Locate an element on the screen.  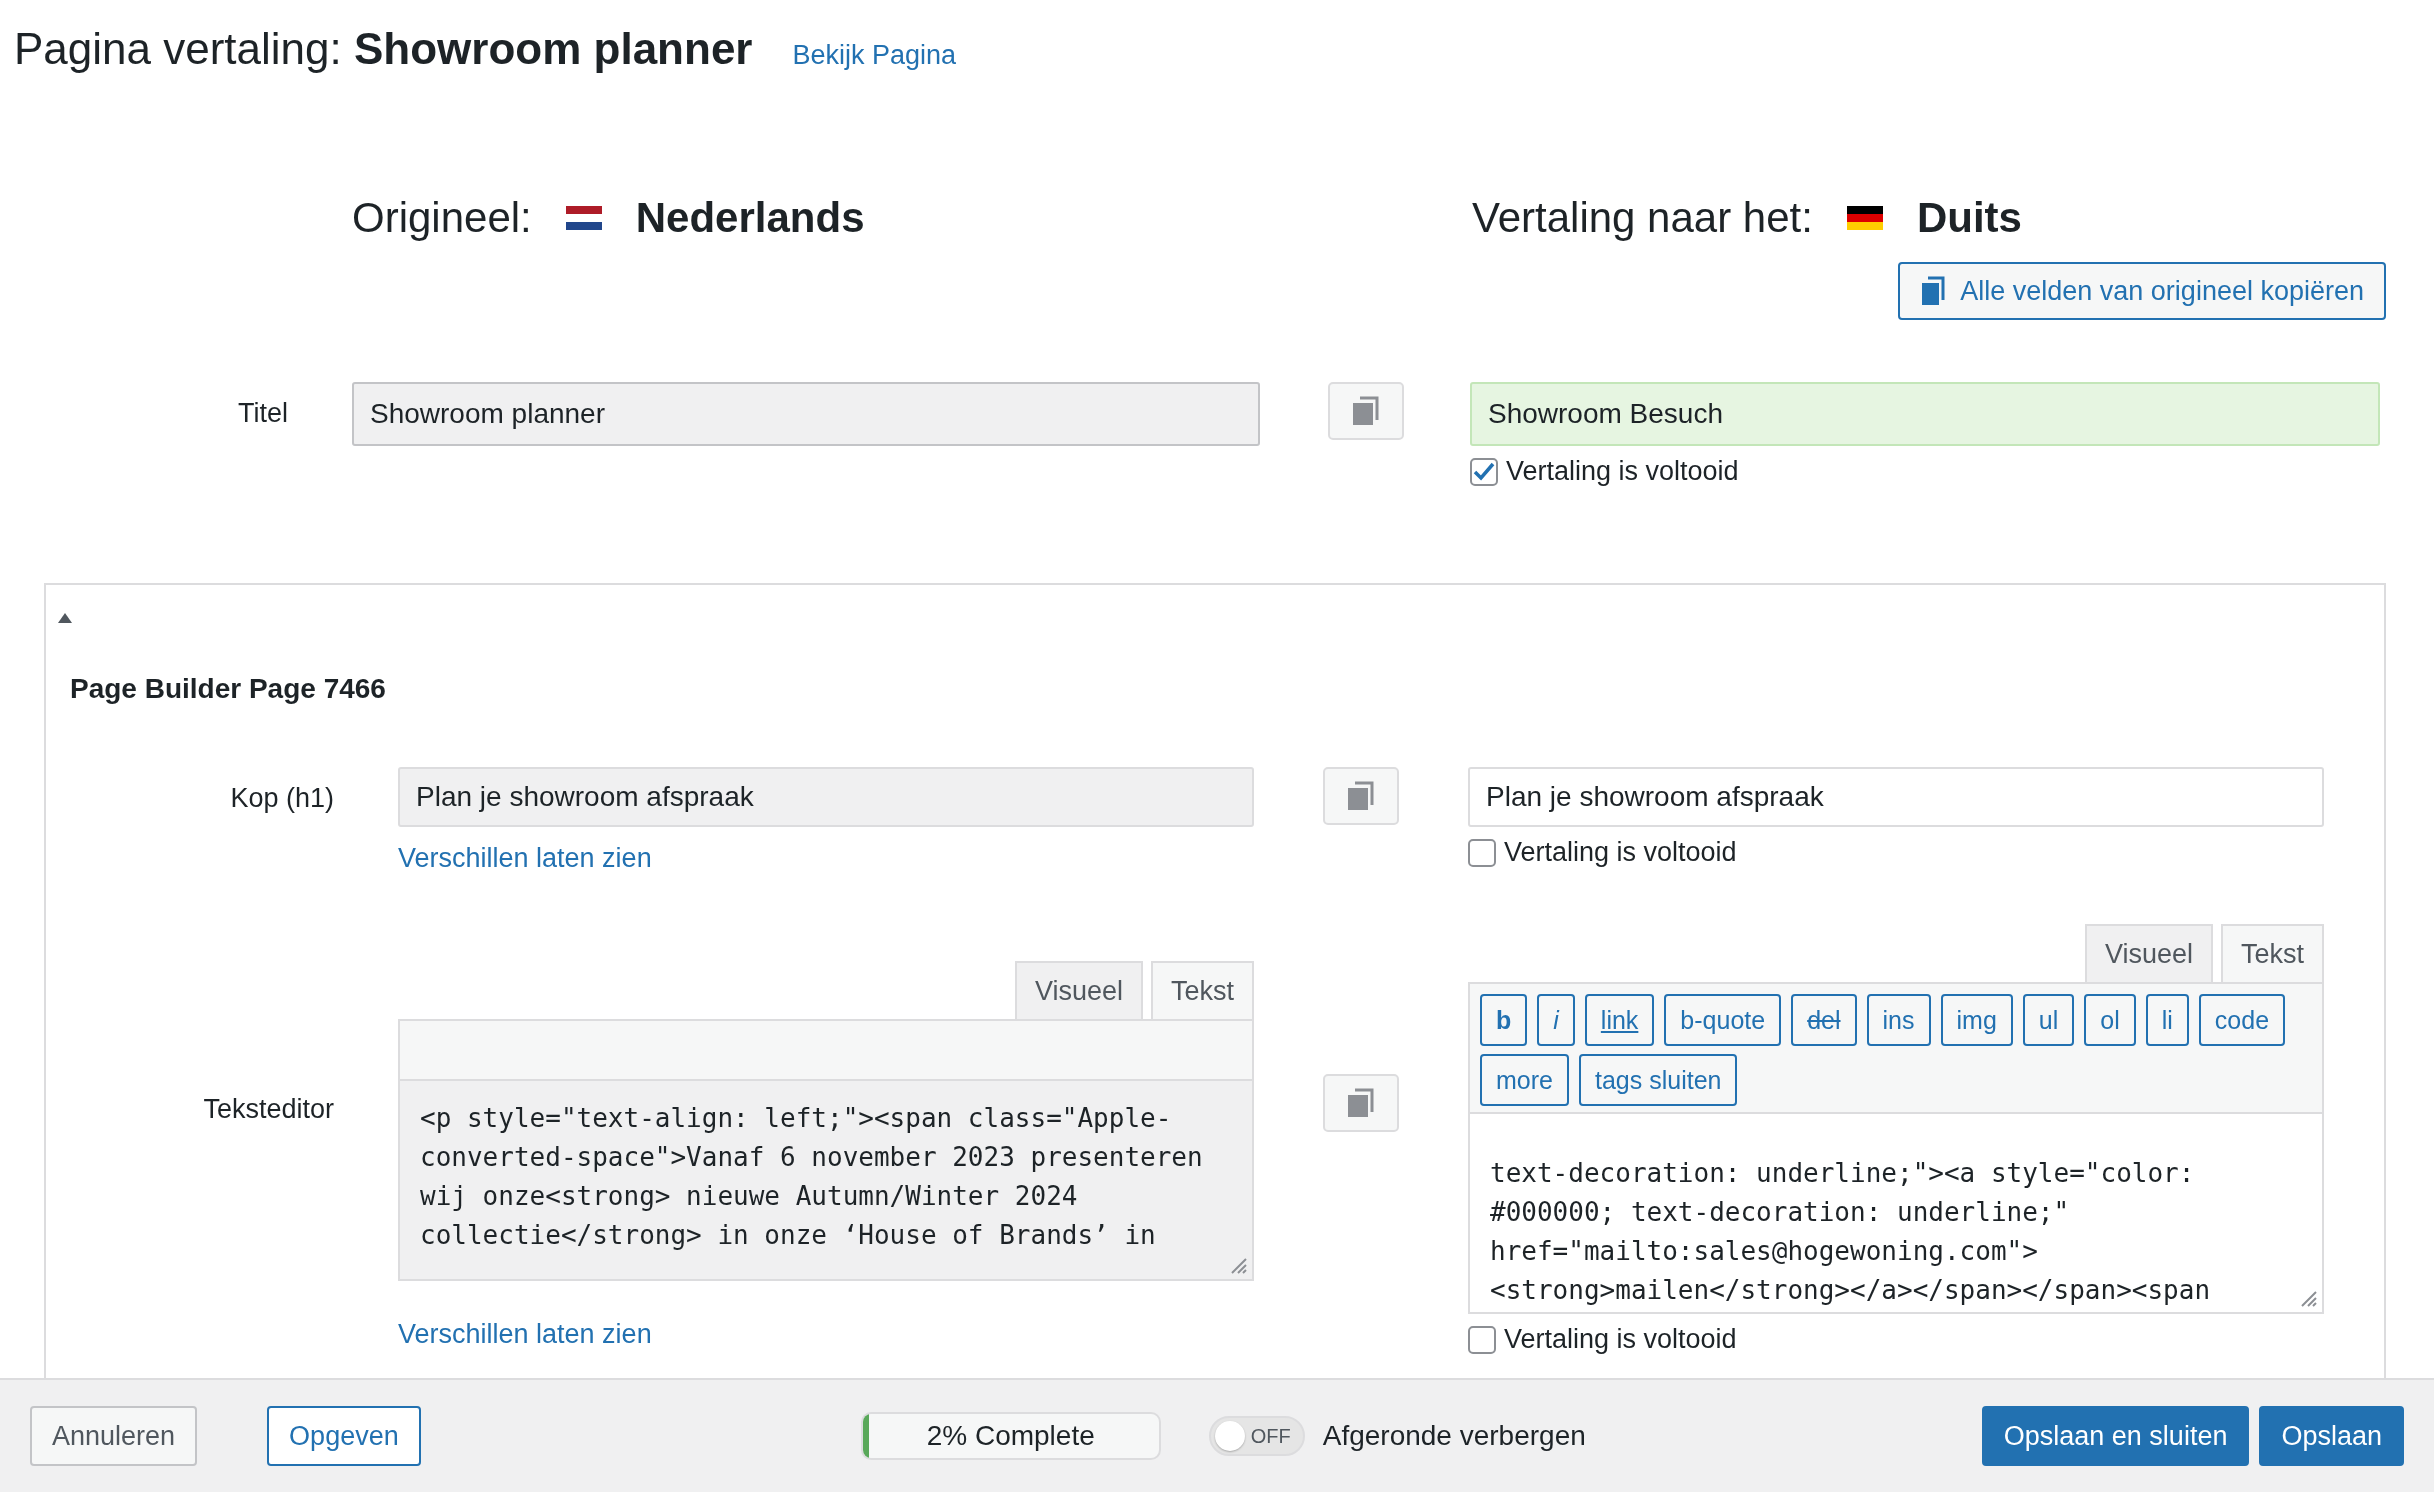
collapse-icon is located at coordinates (65, 618).